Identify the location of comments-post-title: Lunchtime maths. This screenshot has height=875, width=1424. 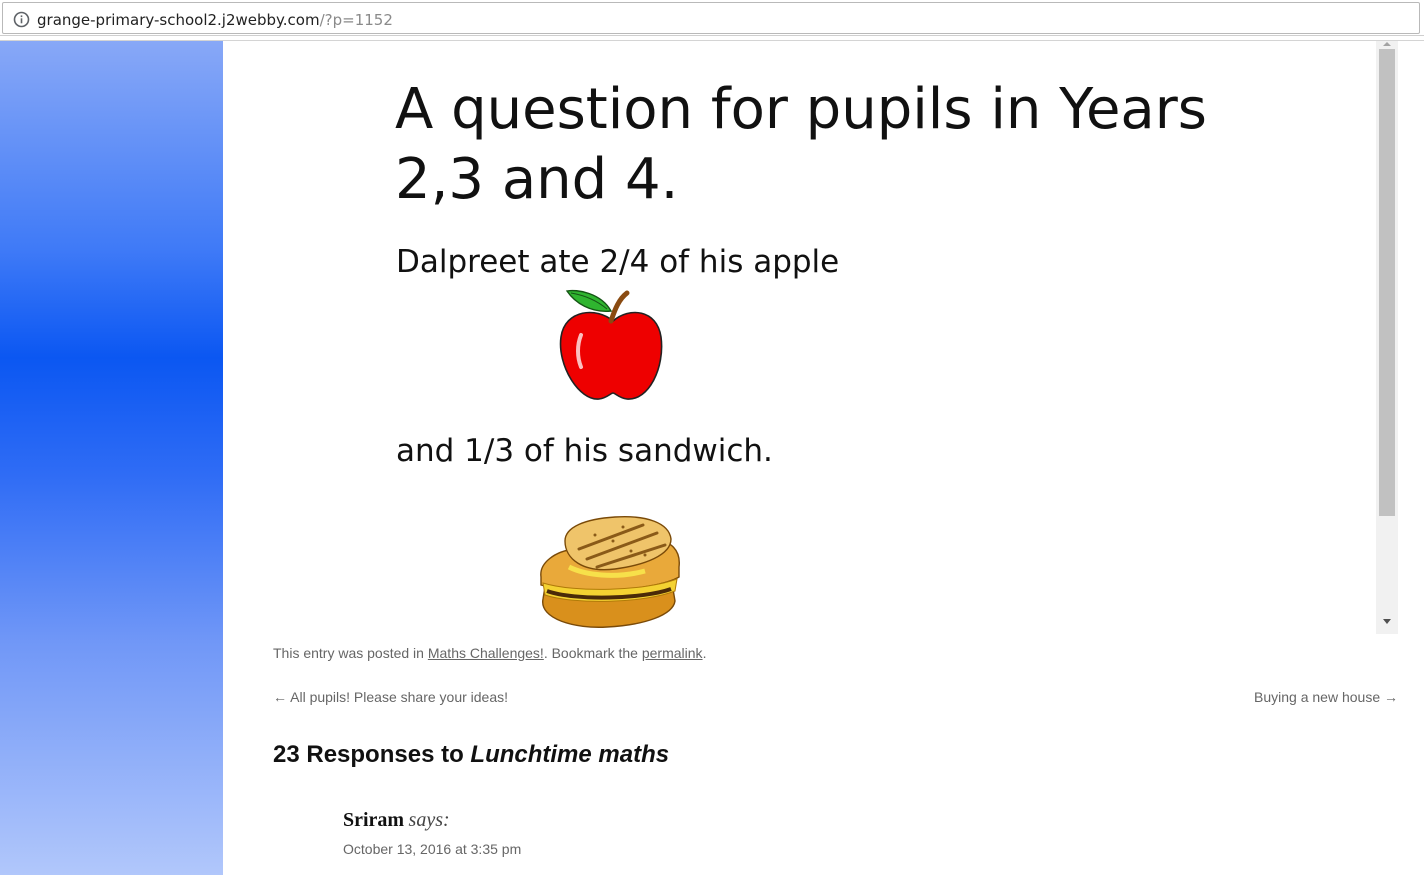
(570, 754).